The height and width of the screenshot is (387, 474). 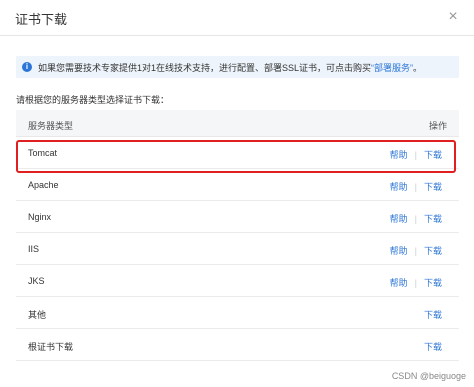 What do you see at coordinates (237, 249) in the screenshot?
I see `table-row: IIS 帮助 | 下载` at bounding box center [237, 249].